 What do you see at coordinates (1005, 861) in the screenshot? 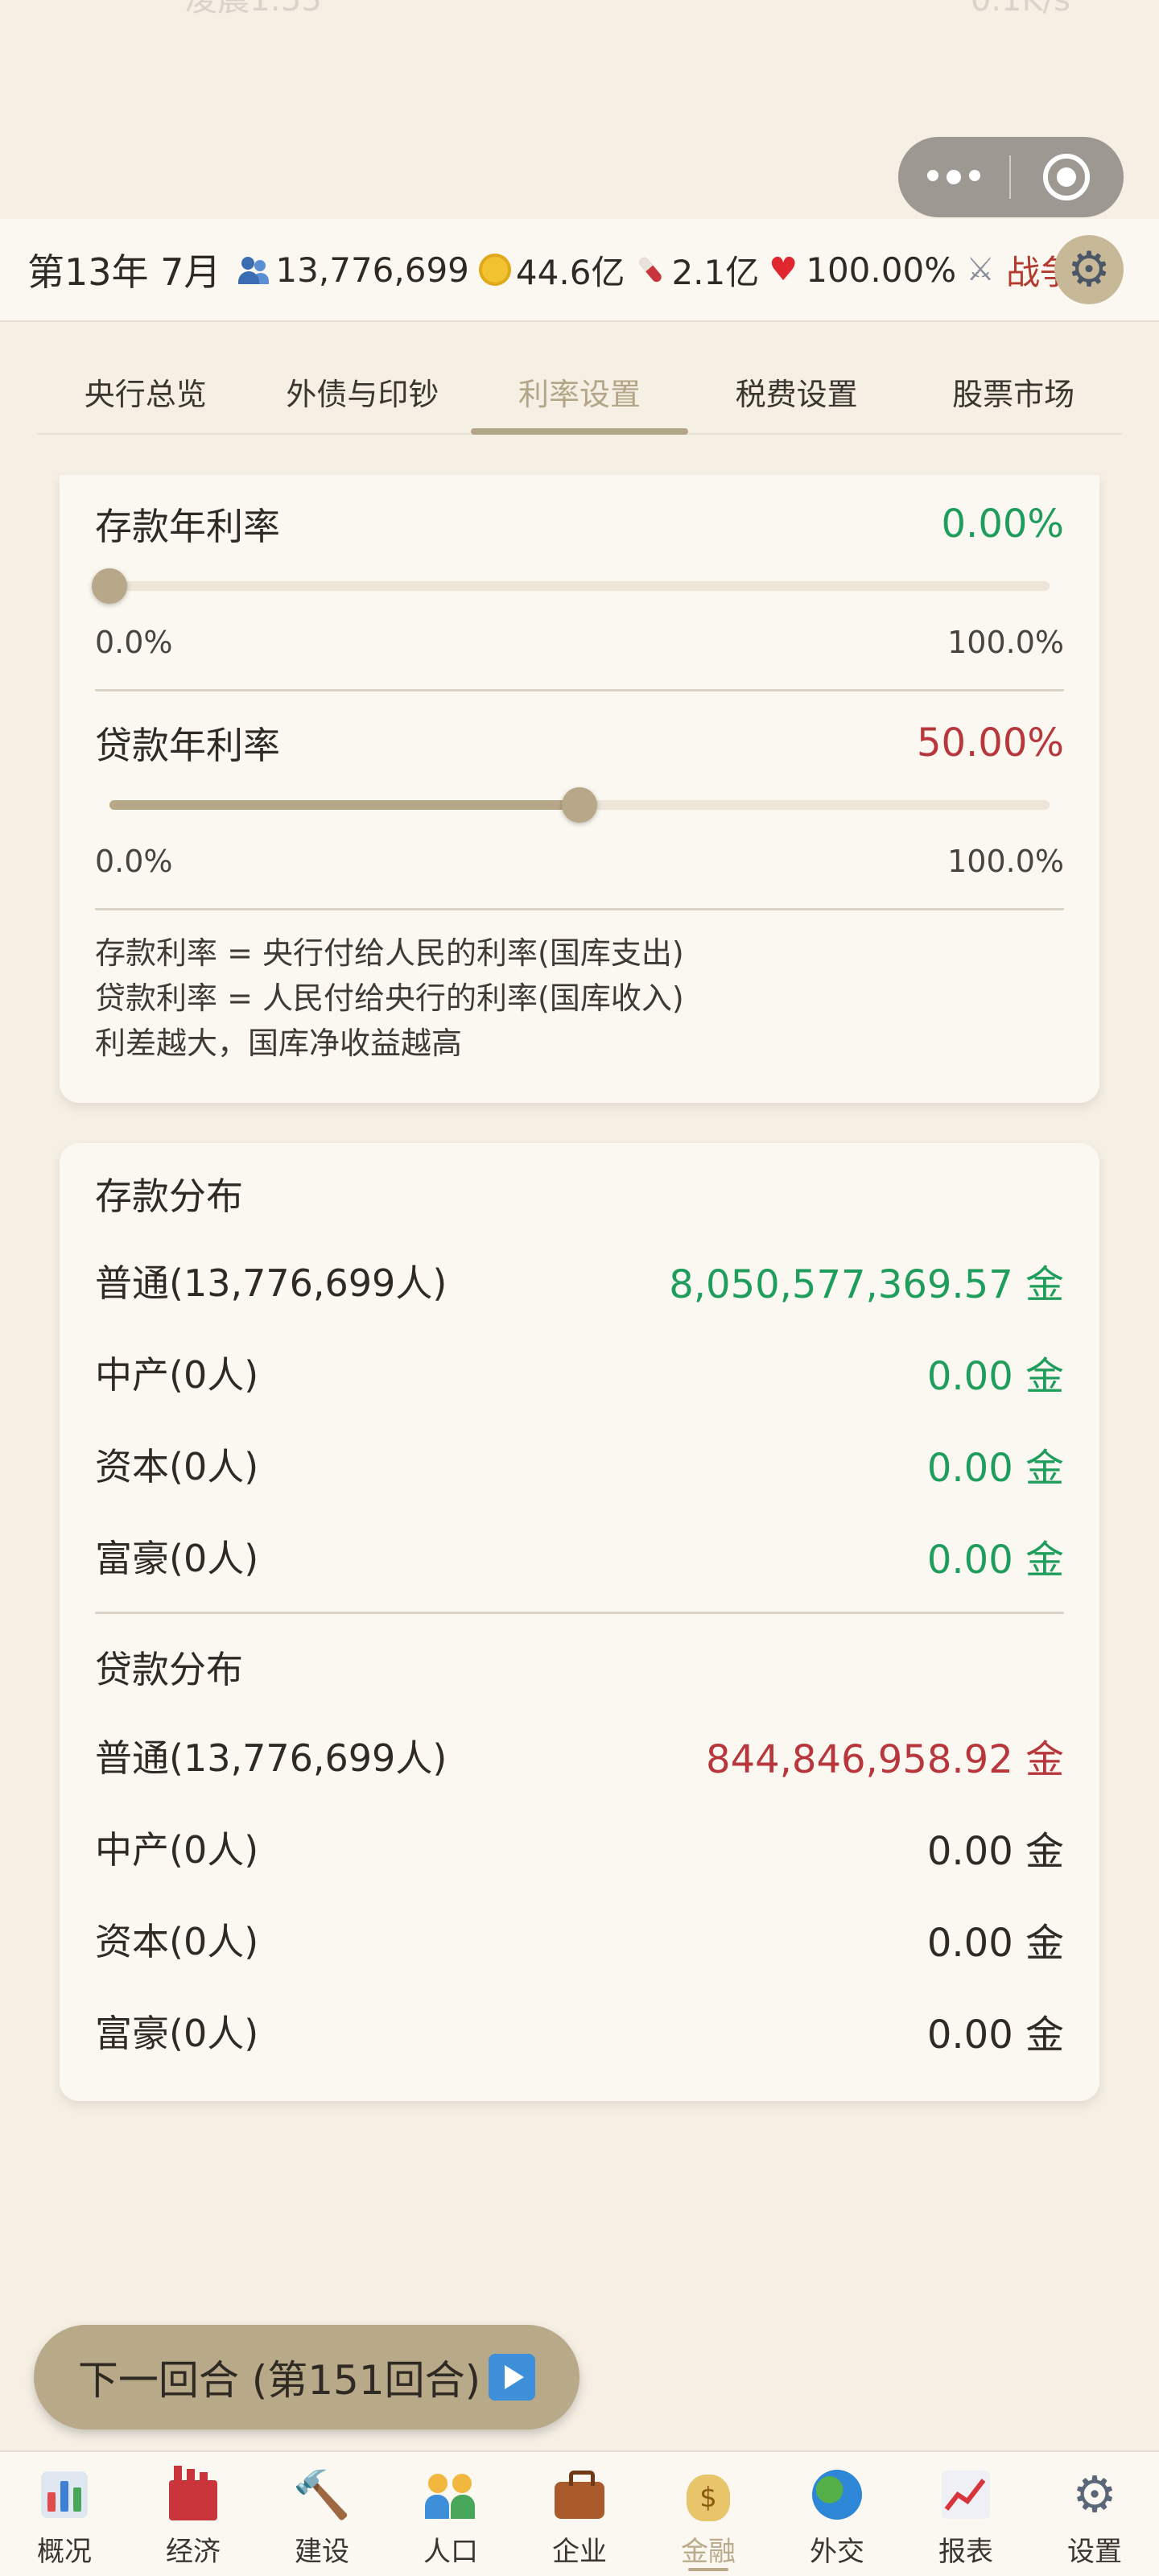
I see `loan-rate-max: 100.0%` at bounding box center [1005, 861].